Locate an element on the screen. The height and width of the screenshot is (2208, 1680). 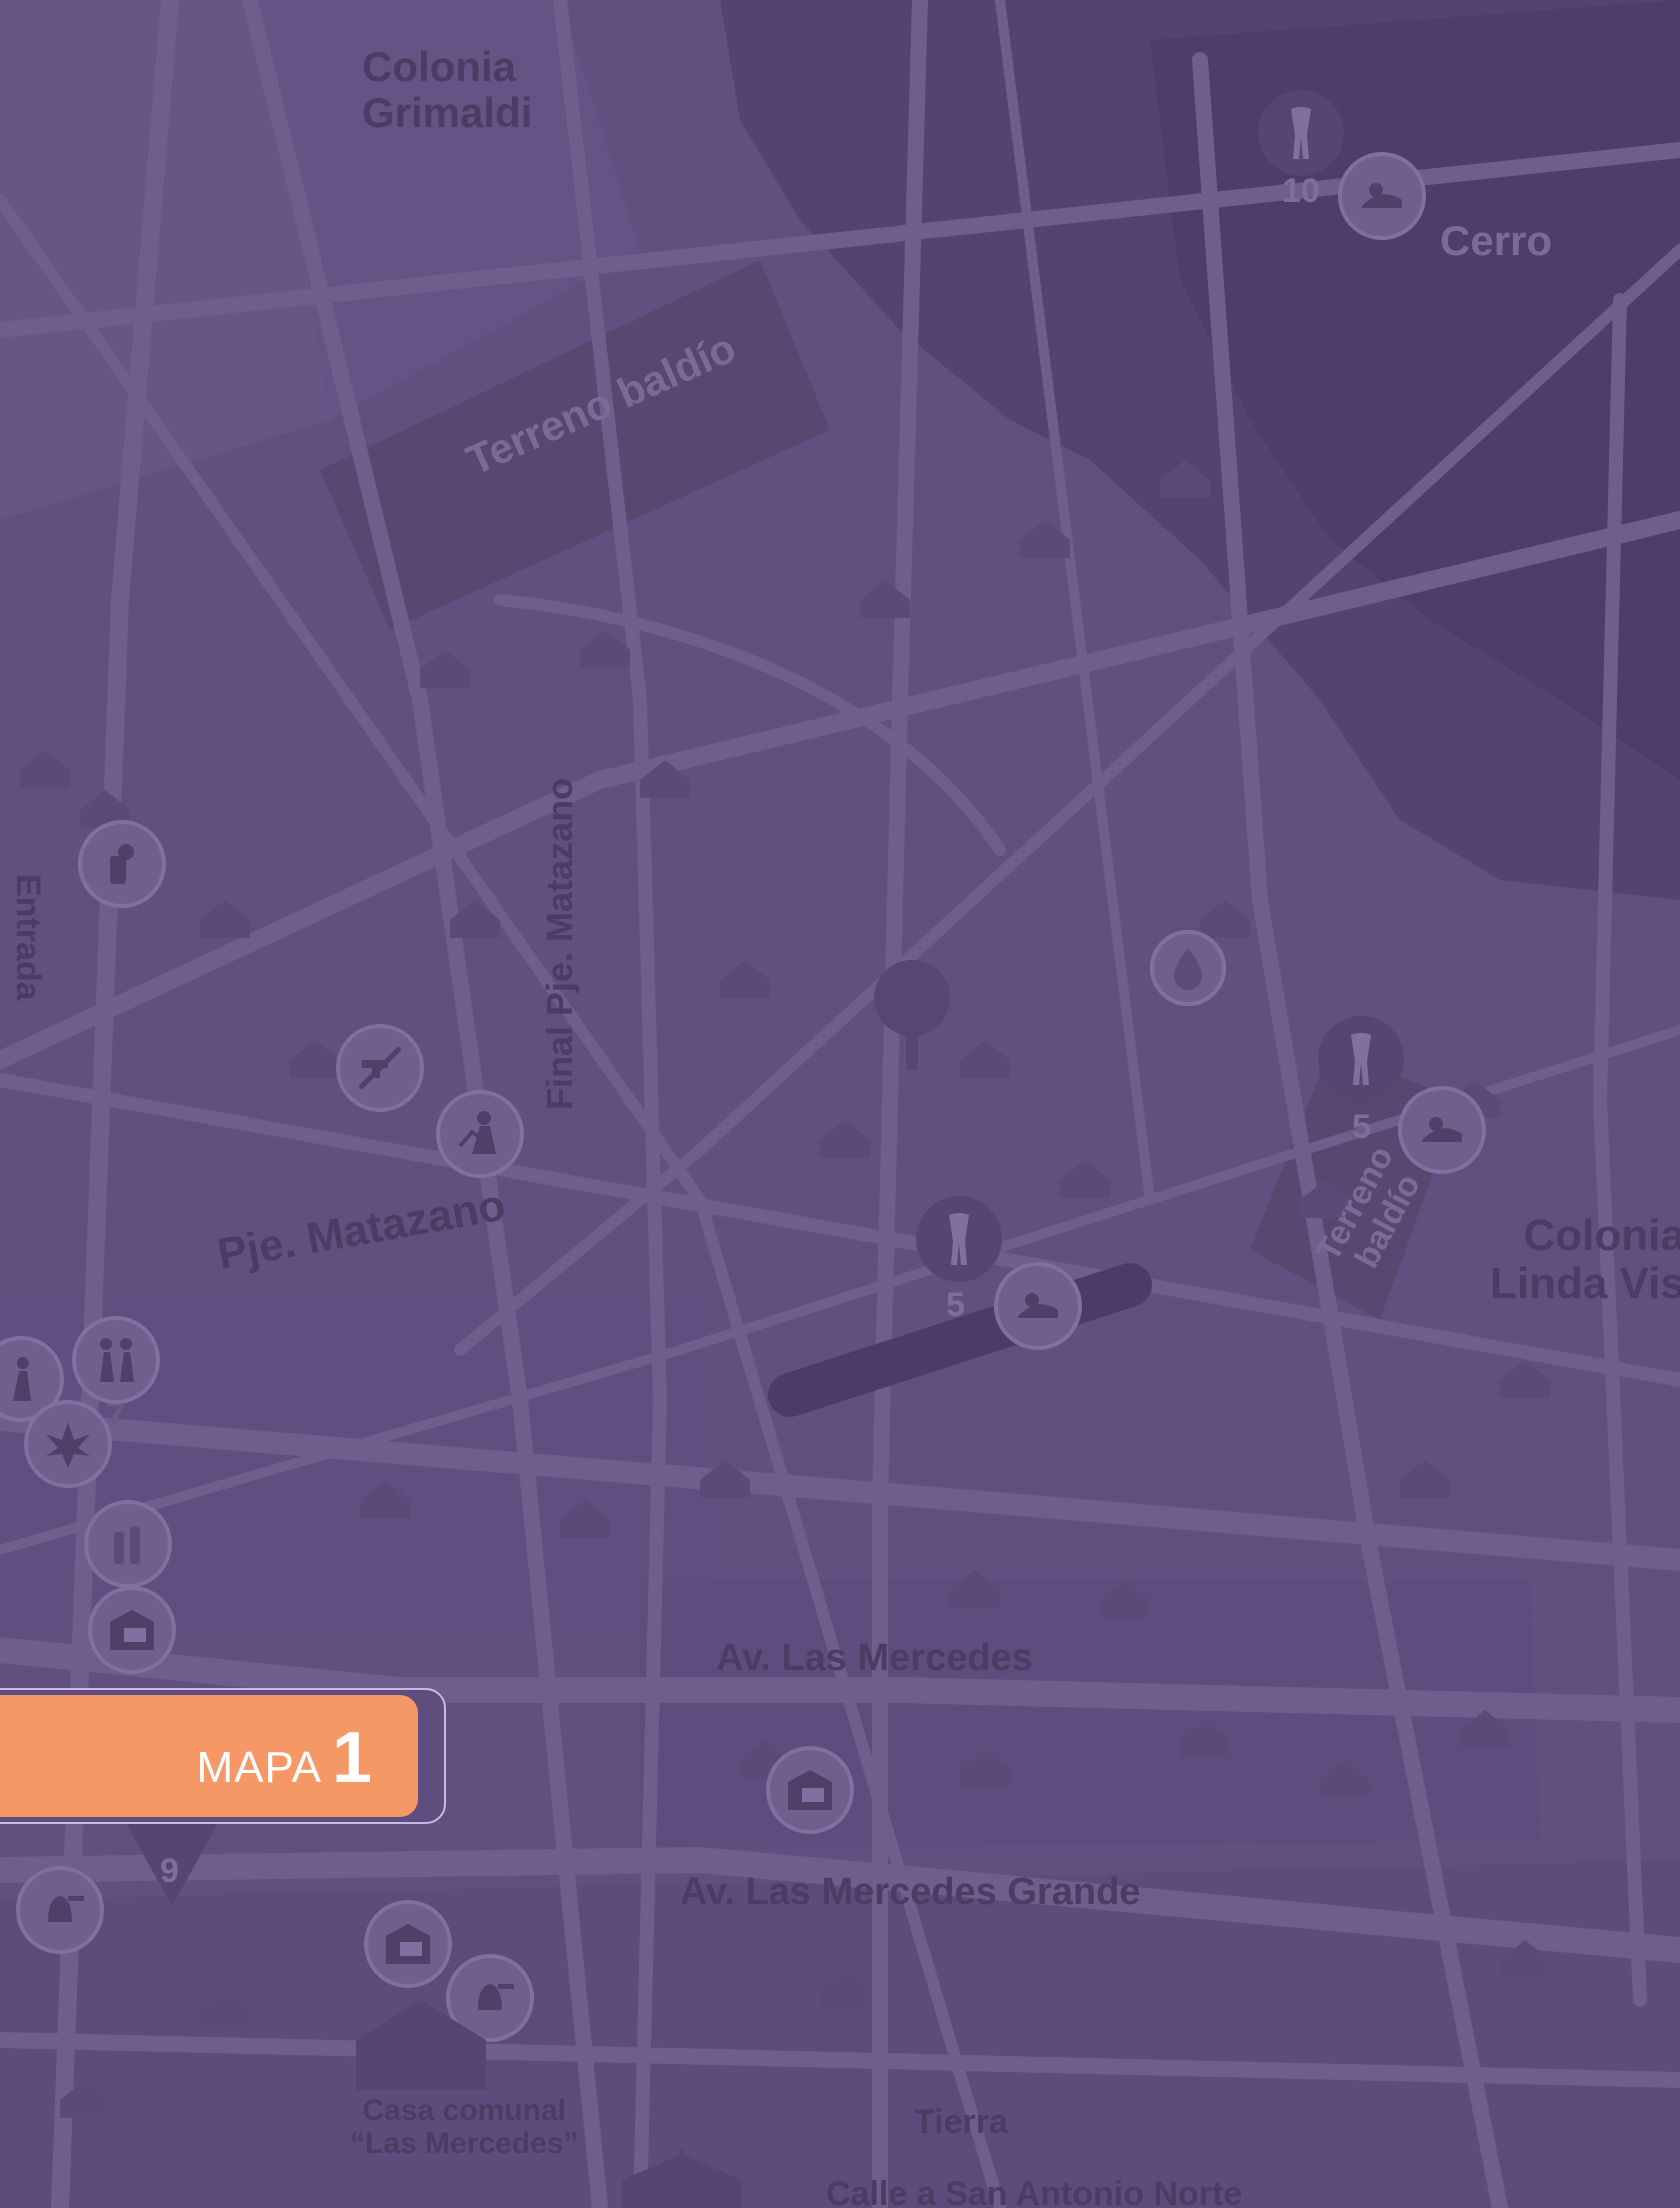
map-tab-fill: MAPA 1 is located at coordinates (209, 1756).